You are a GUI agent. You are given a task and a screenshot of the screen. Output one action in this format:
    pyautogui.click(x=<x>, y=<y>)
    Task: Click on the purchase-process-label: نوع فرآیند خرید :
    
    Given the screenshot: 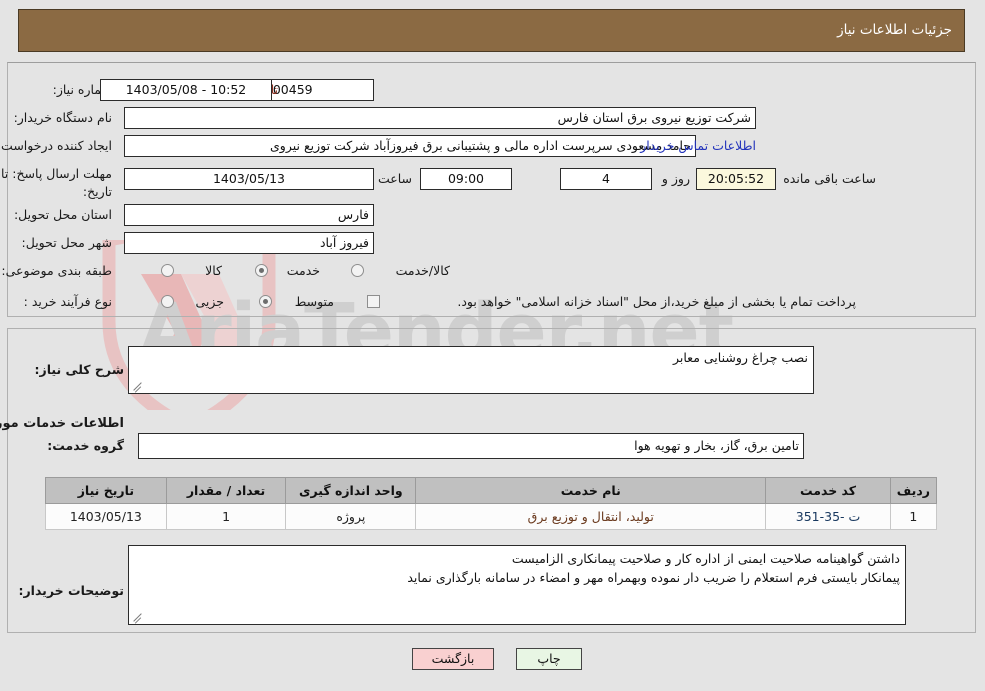 What is the action you would take?
    pyautogui.click(x=68, y=301)
    